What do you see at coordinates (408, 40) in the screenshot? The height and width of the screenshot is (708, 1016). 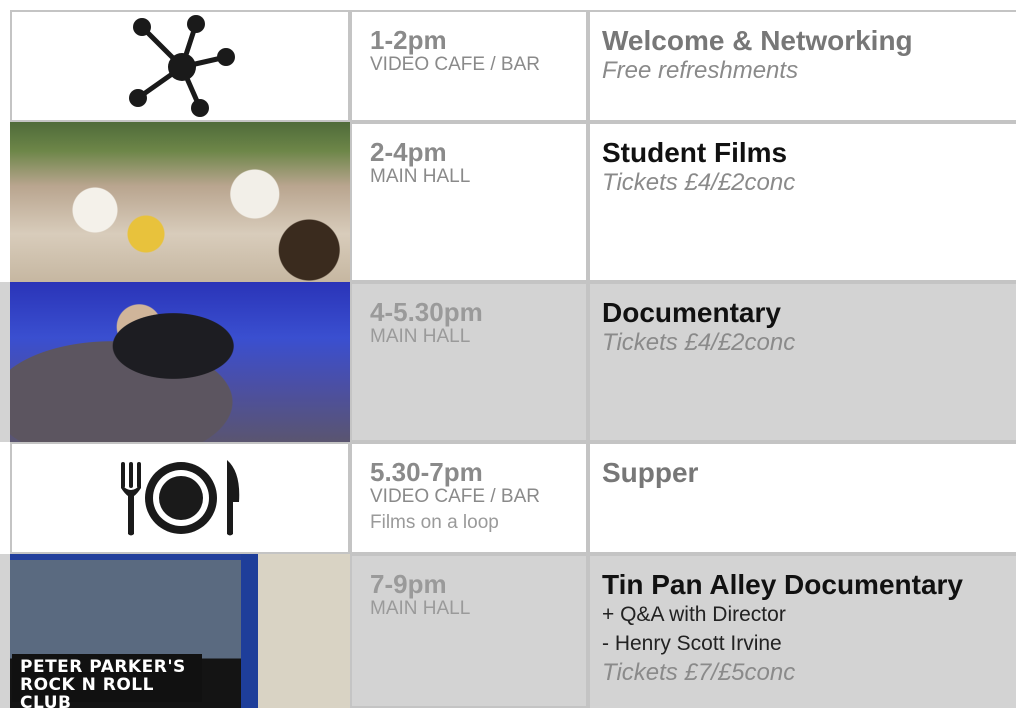 I see `time-range: 1-2pm` at bounding box center [408, 40].